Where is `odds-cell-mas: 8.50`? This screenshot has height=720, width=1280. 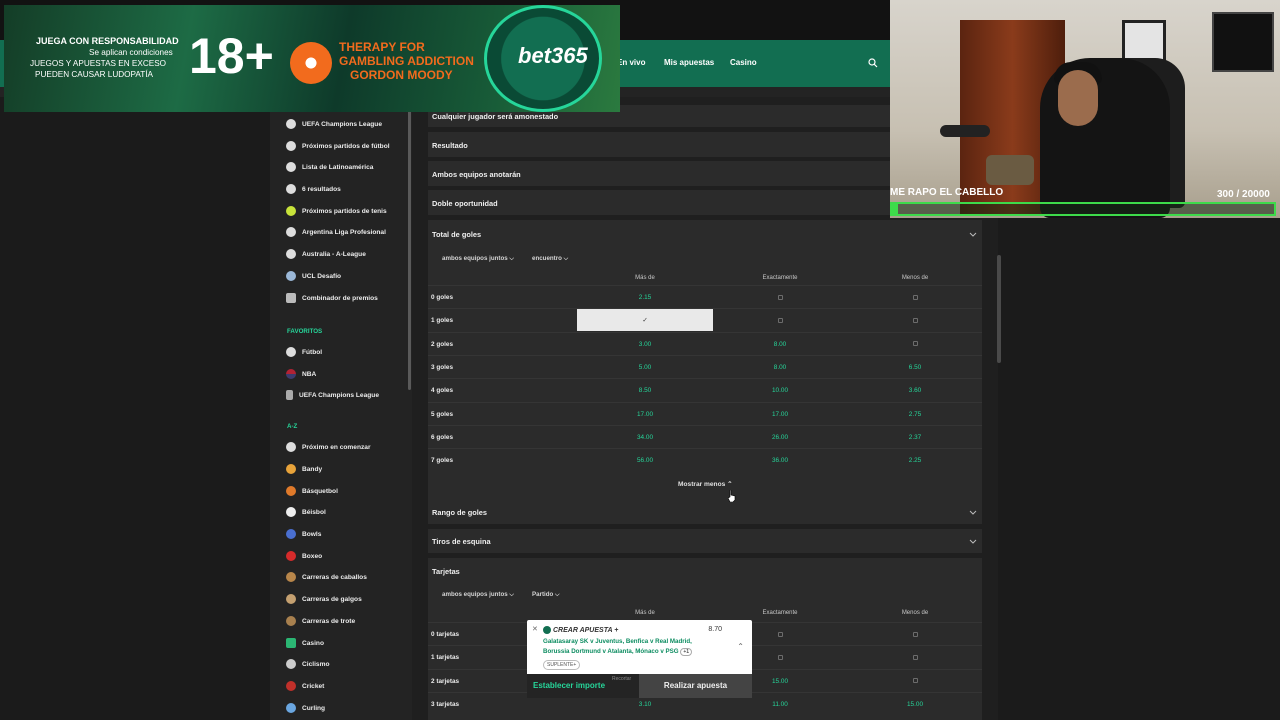
odds-cell-mas: 8.50 is located at coordinates (645, 390).